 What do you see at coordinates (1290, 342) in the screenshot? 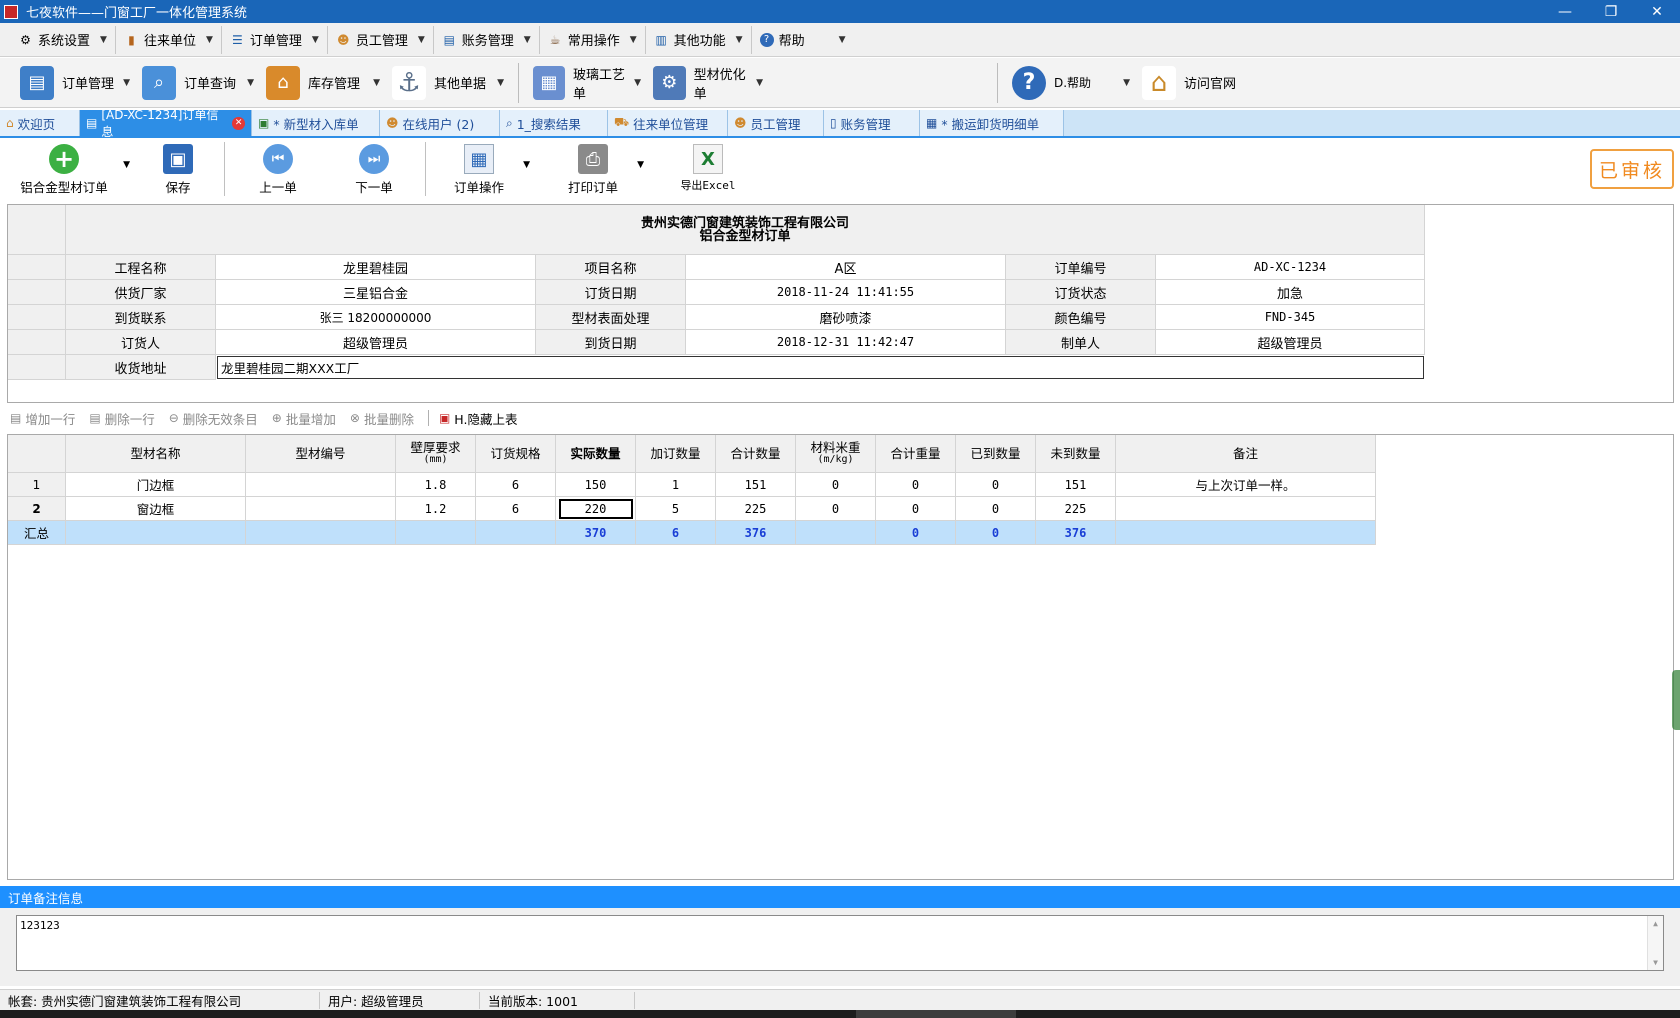
I see `value-creator: 超级管理员` at bounding box center [1290, 342].